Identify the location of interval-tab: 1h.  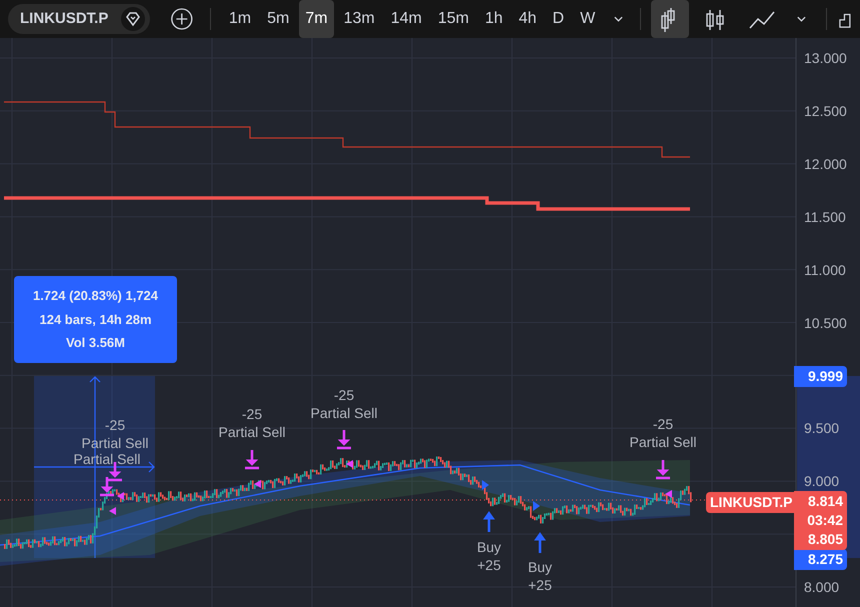
(493, 19).